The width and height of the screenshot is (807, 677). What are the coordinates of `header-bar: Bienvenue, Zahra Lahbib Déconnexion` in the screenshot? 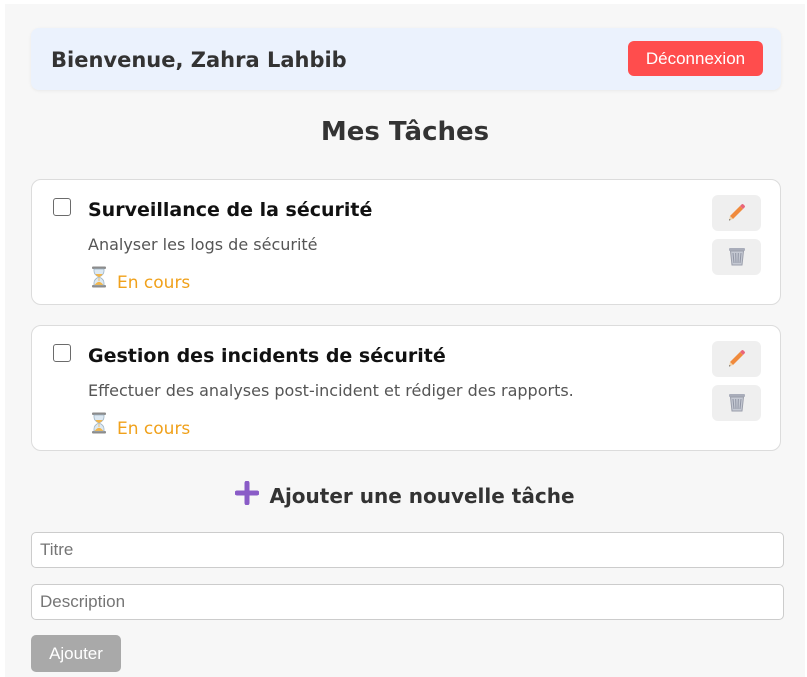 It's located at (406, 59).